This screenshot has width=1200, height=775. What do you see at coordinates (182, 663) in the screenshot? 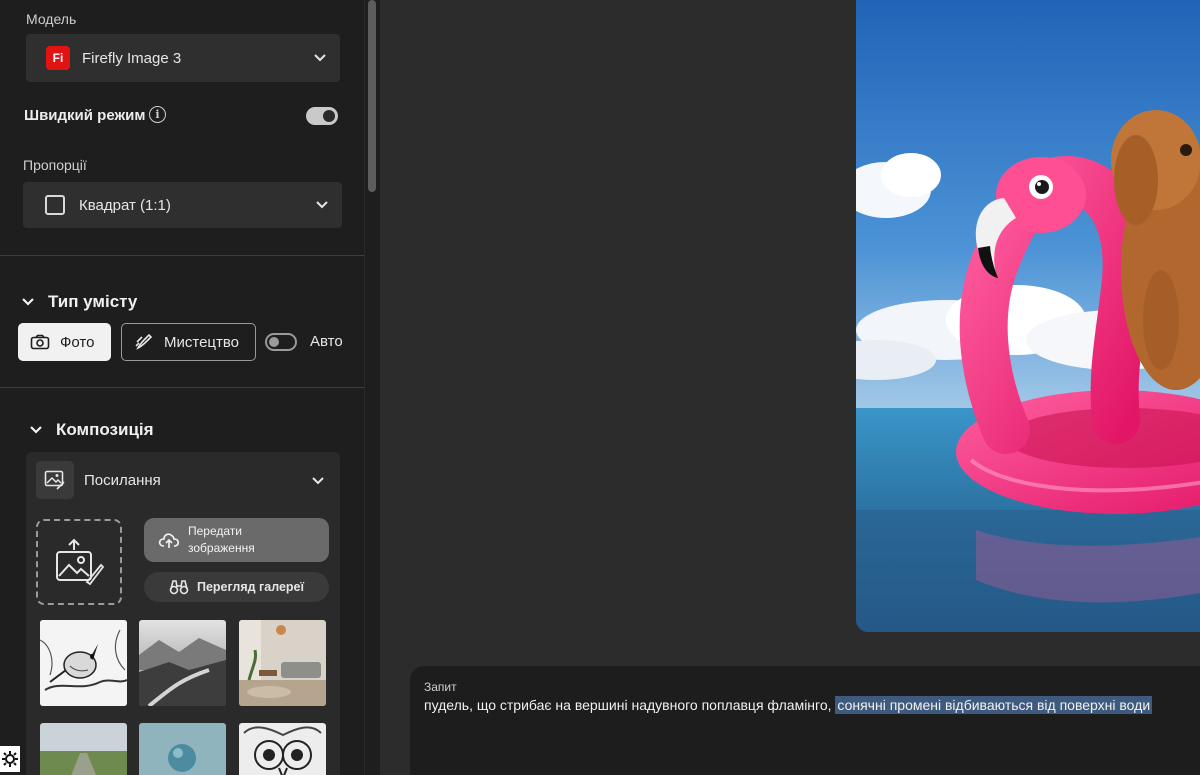
I see `gallery-thumbnail-misty-landscape` at bounding box center [182, 663].